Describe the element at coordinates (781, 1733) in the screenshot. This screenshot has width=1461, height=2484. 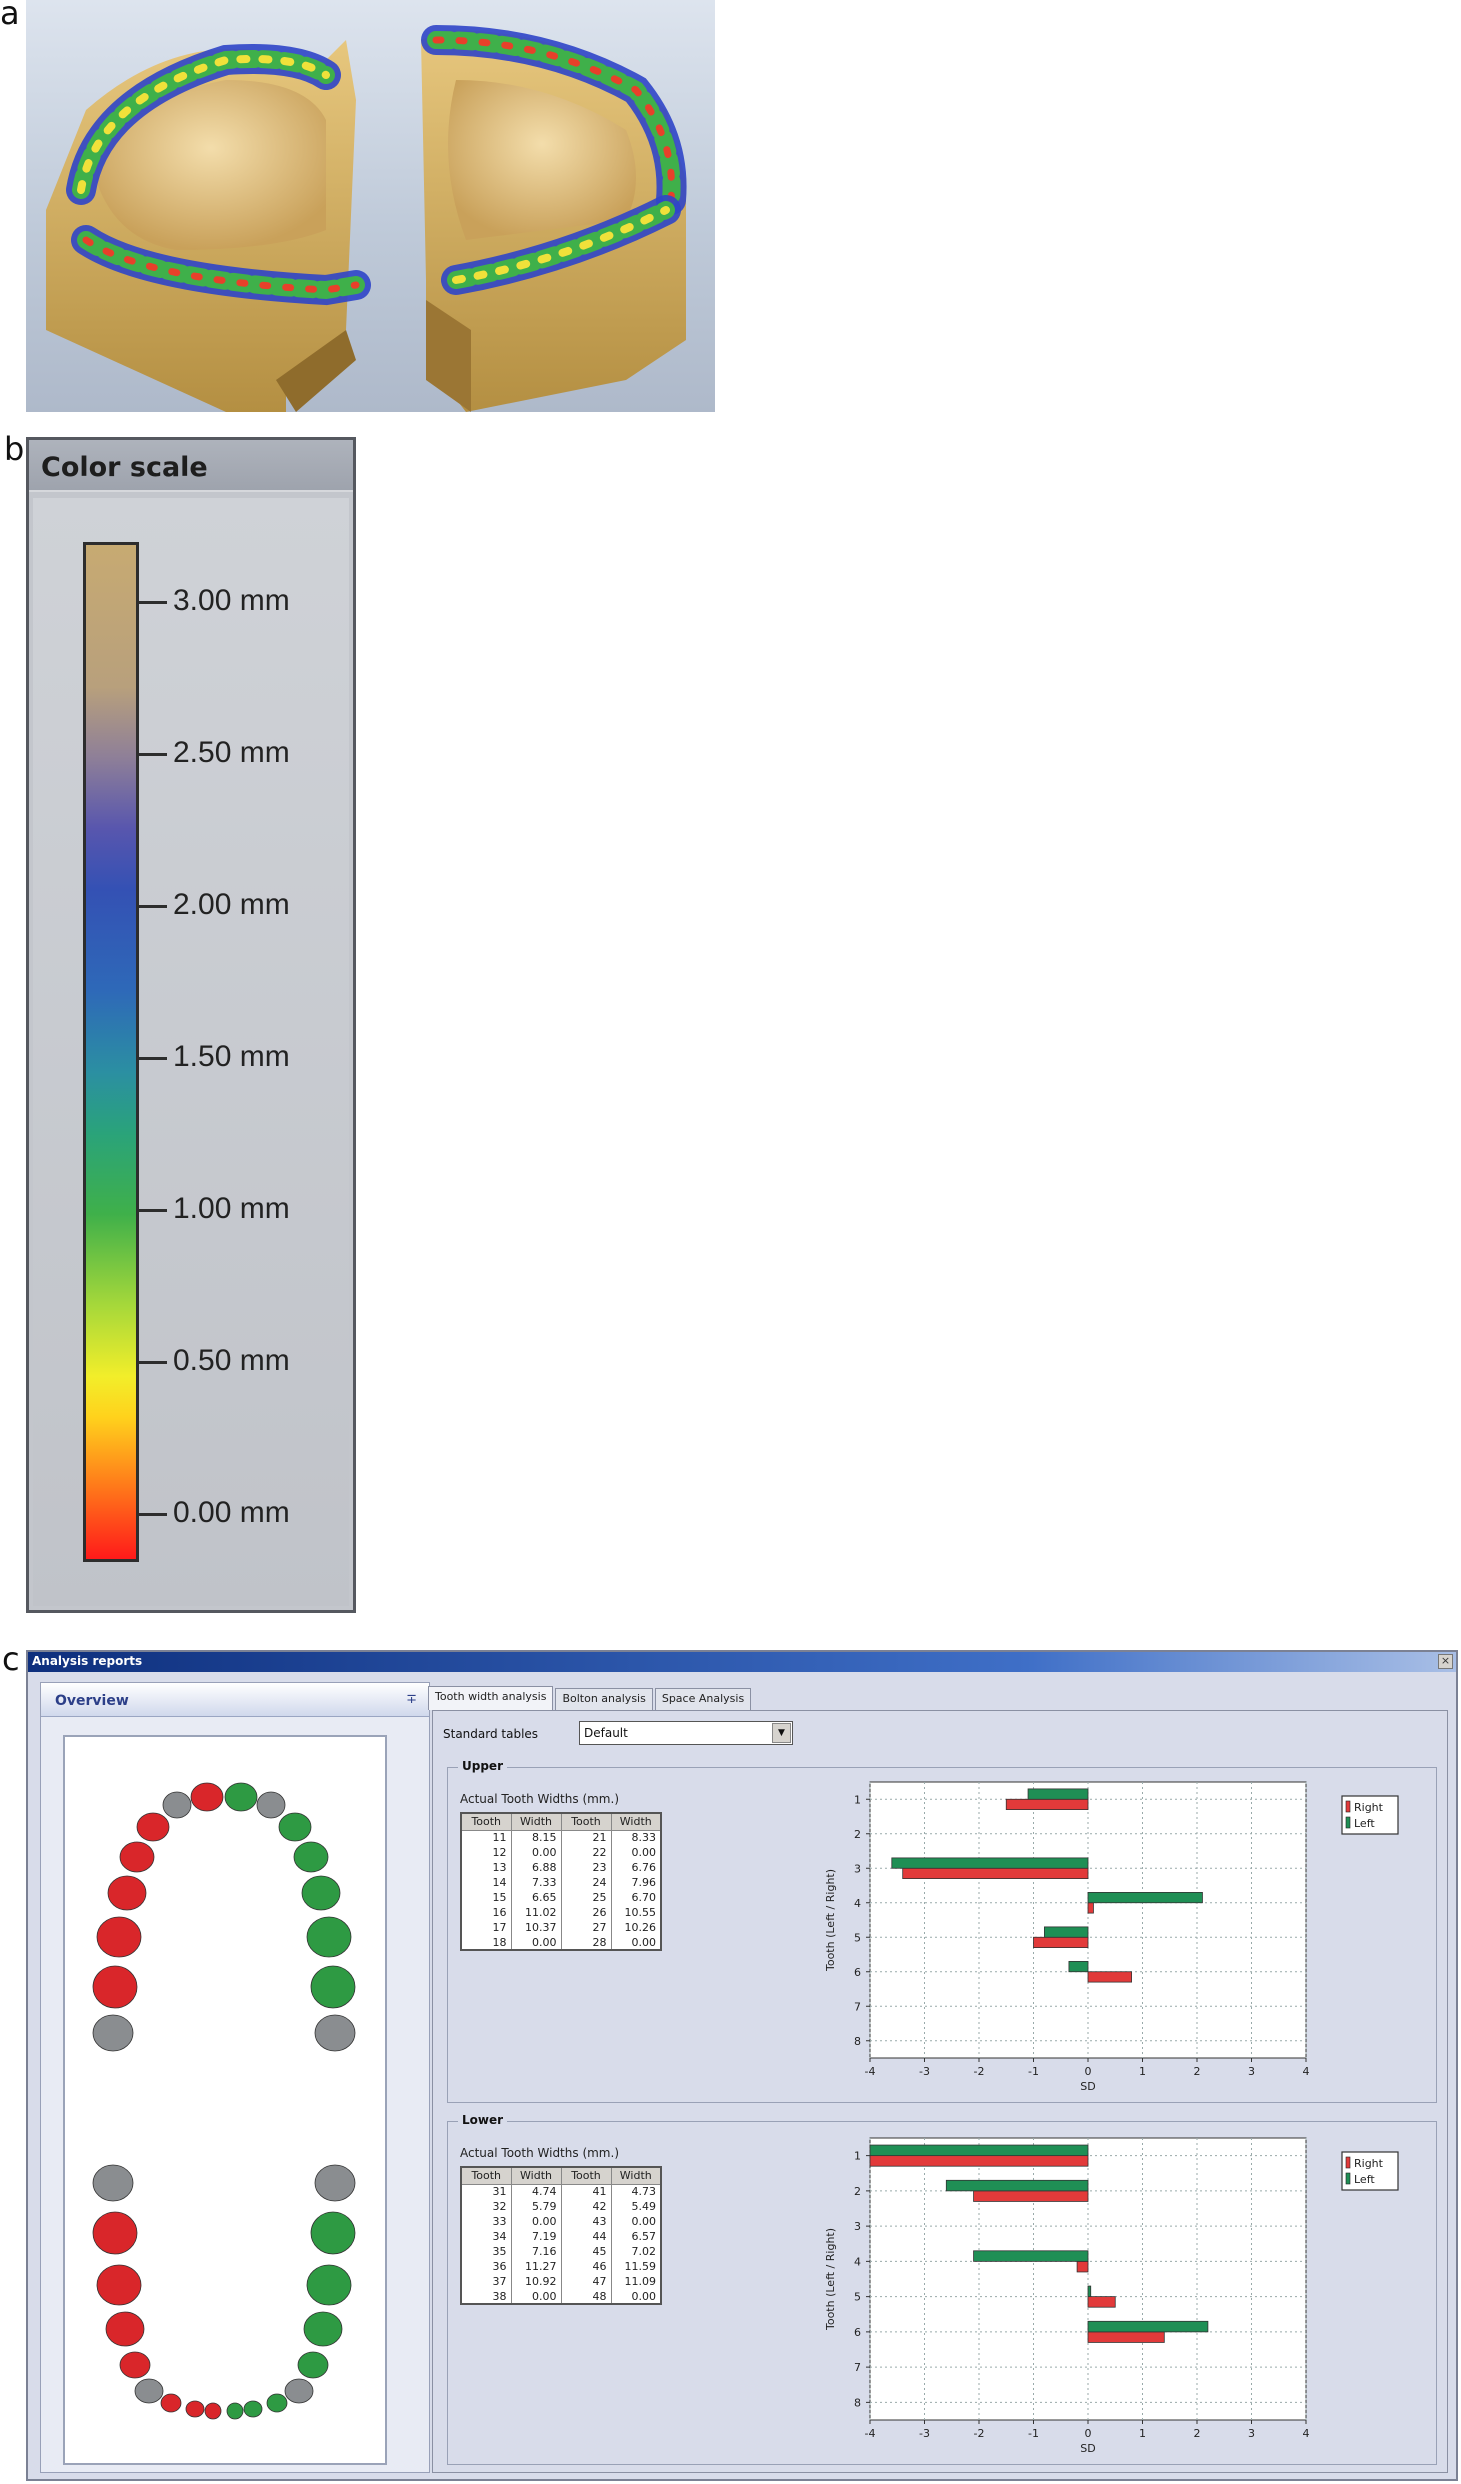
I see `chevron-down-icon: ▼` at that location.